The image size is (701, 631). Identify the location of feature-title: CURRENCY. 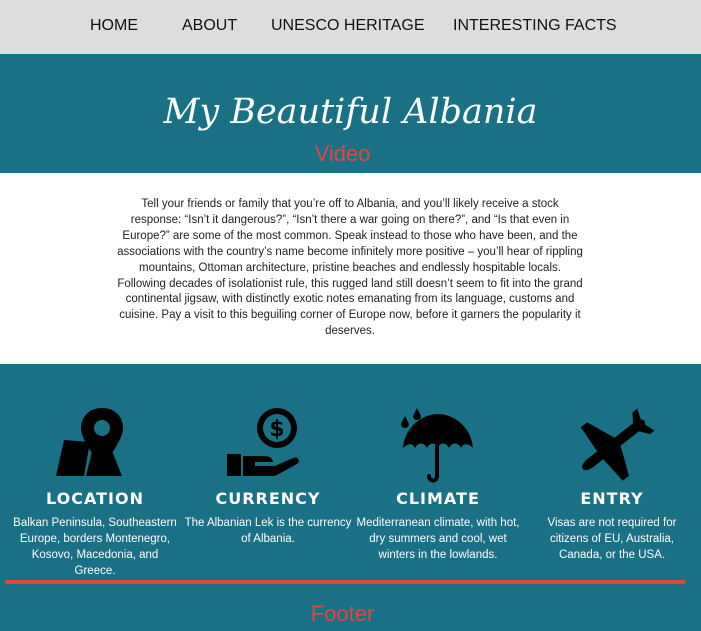
(268, 498).